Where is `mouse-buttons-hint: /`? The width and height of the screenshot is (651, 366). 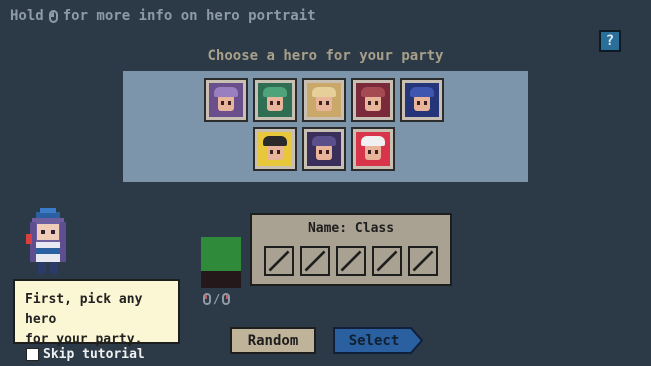 mouse-buttons-hint: / is located at coordinates (217, 299).